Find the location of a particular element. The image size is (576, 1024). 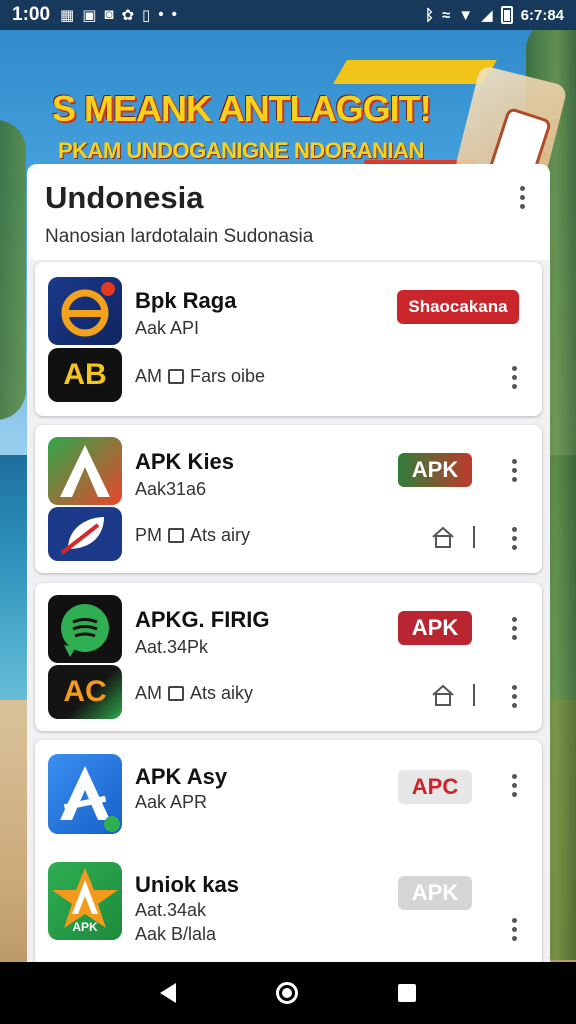

app-meta: Aak API is located at coordinates (167, 328).